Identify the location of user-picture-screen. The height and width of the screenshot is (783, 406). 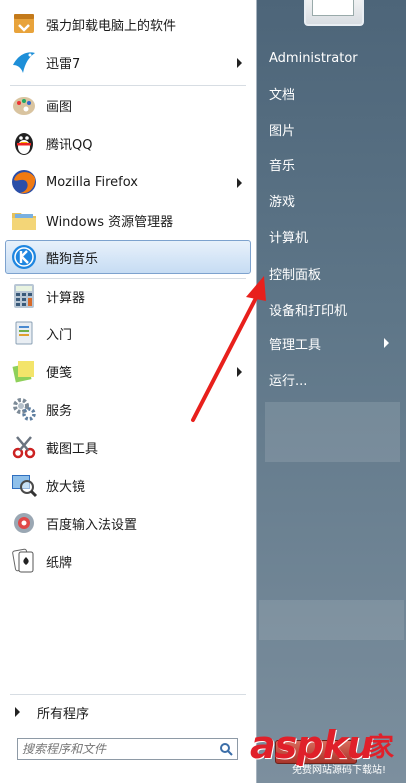
(333, 8).